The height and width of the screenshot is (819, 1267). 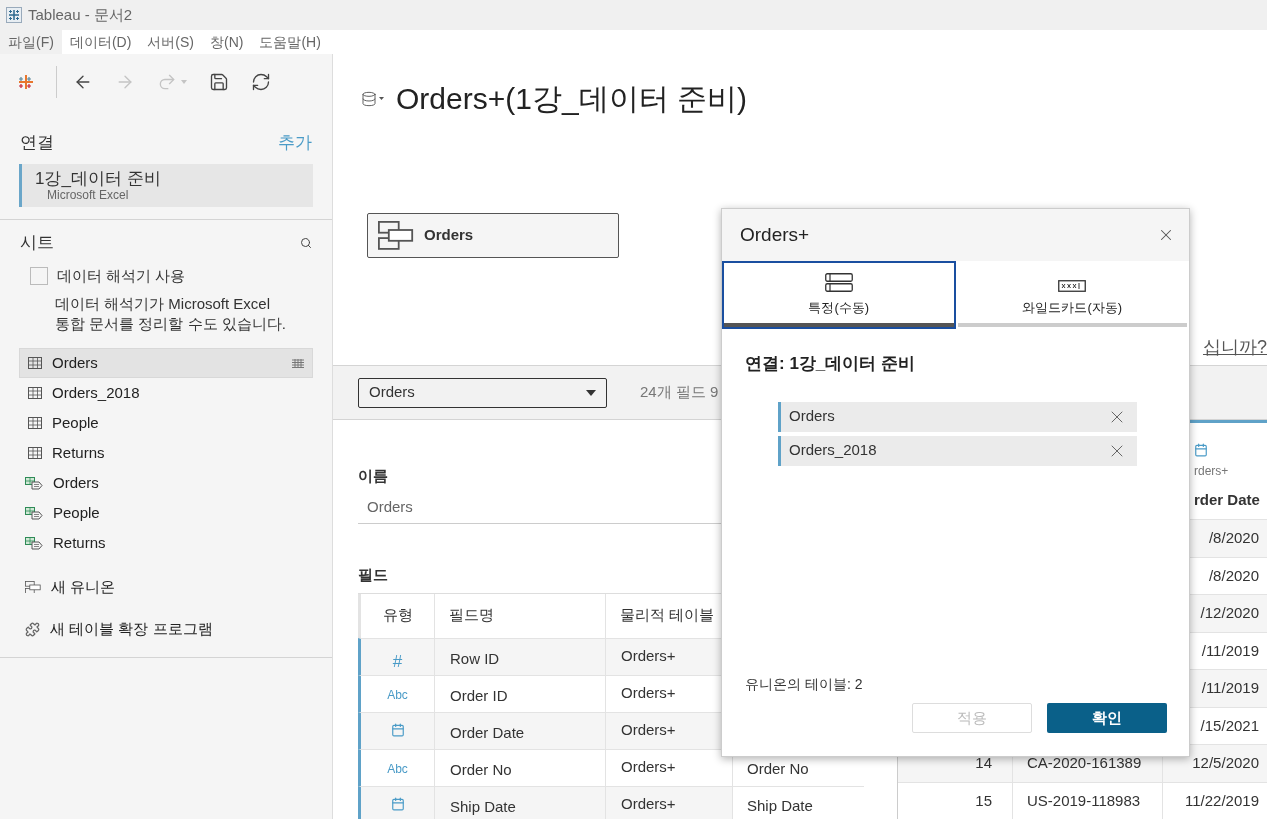 I want to click on table-cell-text: 11/22/2019, so click(x=1222, y=800).